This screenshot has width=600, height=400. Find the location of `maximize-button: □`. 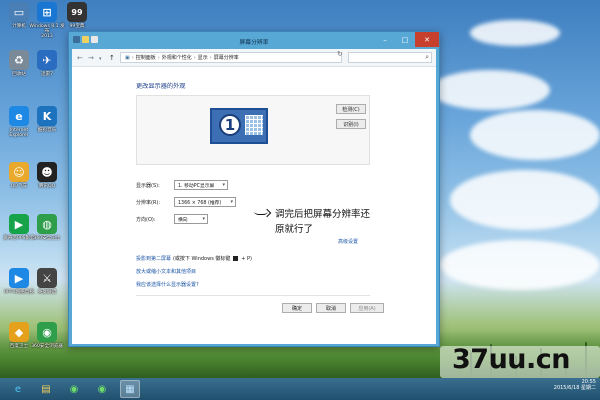

maximize-button: □ is located at coordinates (405, 39).